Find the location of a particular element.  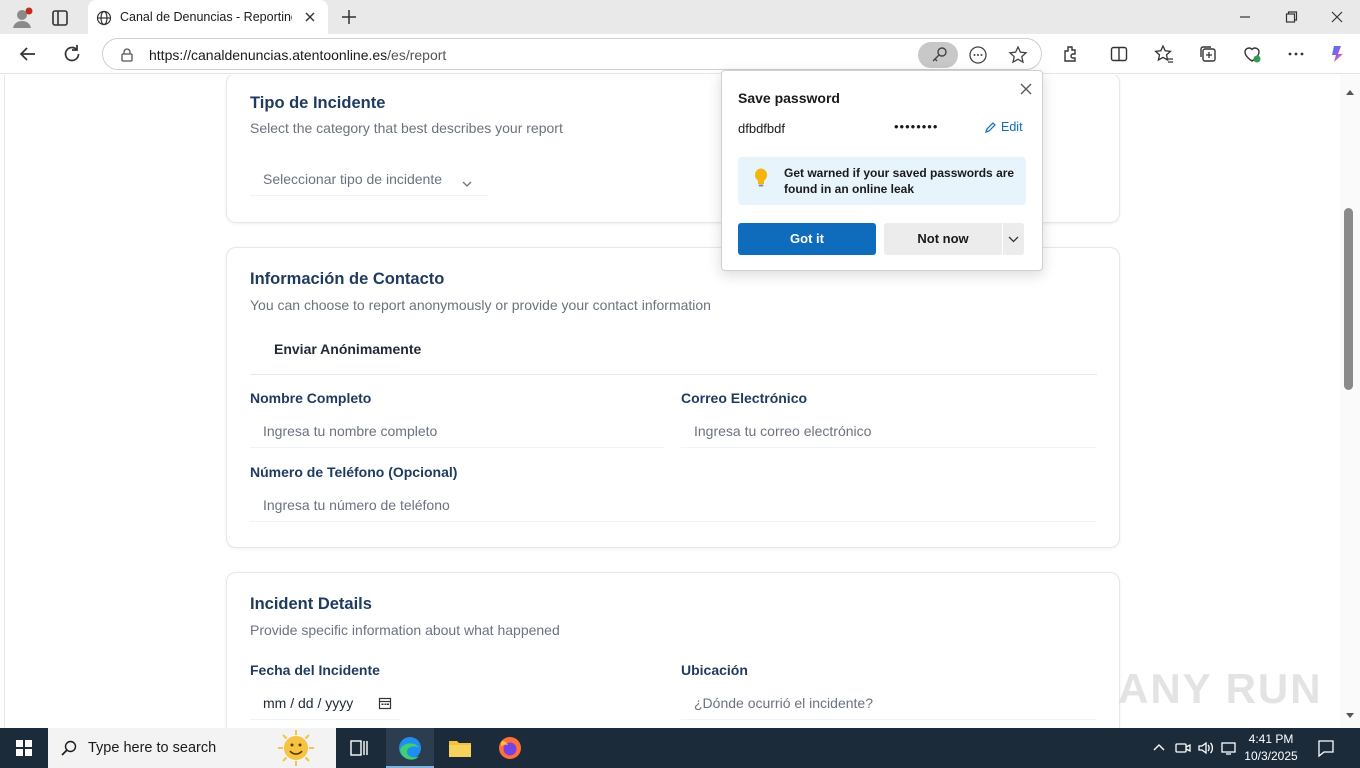

restore-icon is located at coordinates (1291, 17).